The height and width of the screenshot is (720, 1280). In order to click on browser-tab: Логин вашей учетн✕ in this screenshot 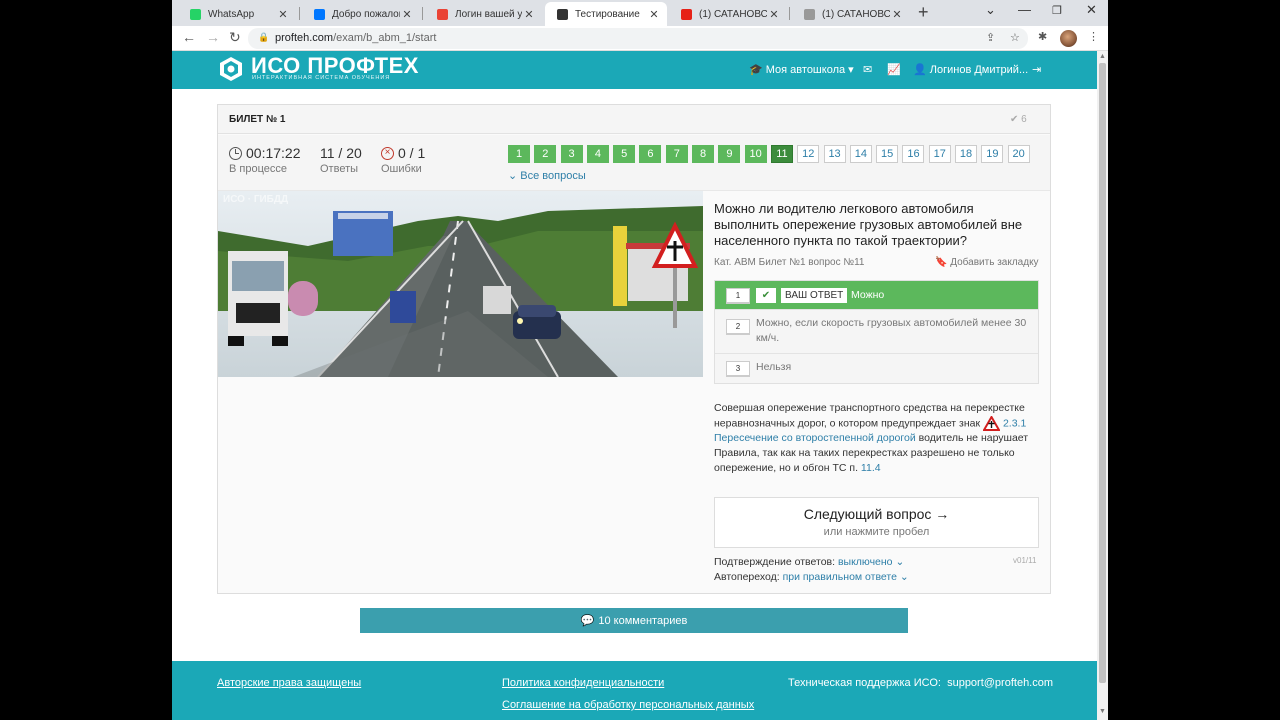, I will do `click(483, 14)`.